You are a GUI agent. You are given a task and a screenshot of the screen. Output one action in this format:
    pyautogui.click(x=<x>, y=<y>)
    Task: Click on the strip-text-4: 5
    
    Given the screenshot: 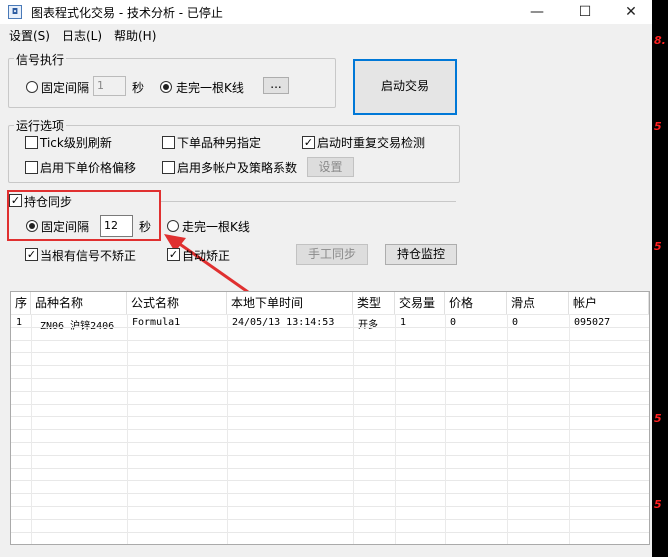 What is the action you would take?
    pyautogui.click(x=658, y=418)
    